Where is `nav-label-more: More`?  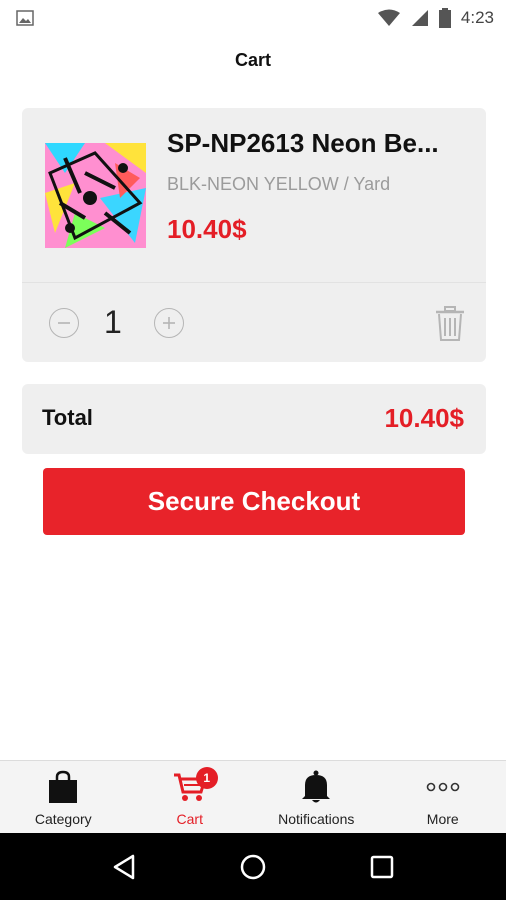
nav-label-more: More is located at coordinates (442, 819).